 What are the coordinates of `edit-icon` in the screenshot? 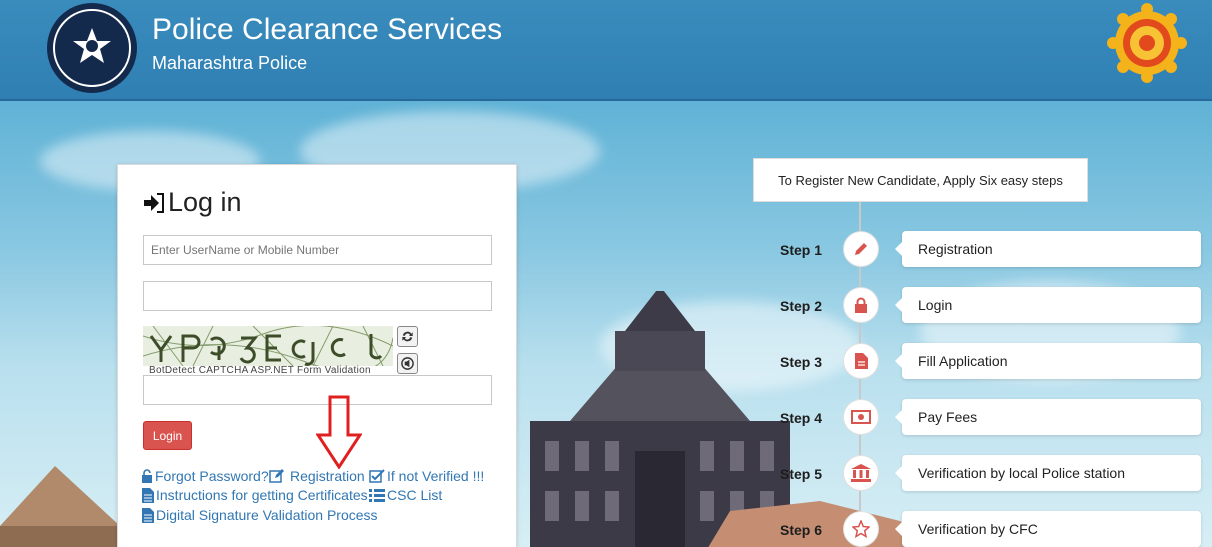 It's located at (276, 476).